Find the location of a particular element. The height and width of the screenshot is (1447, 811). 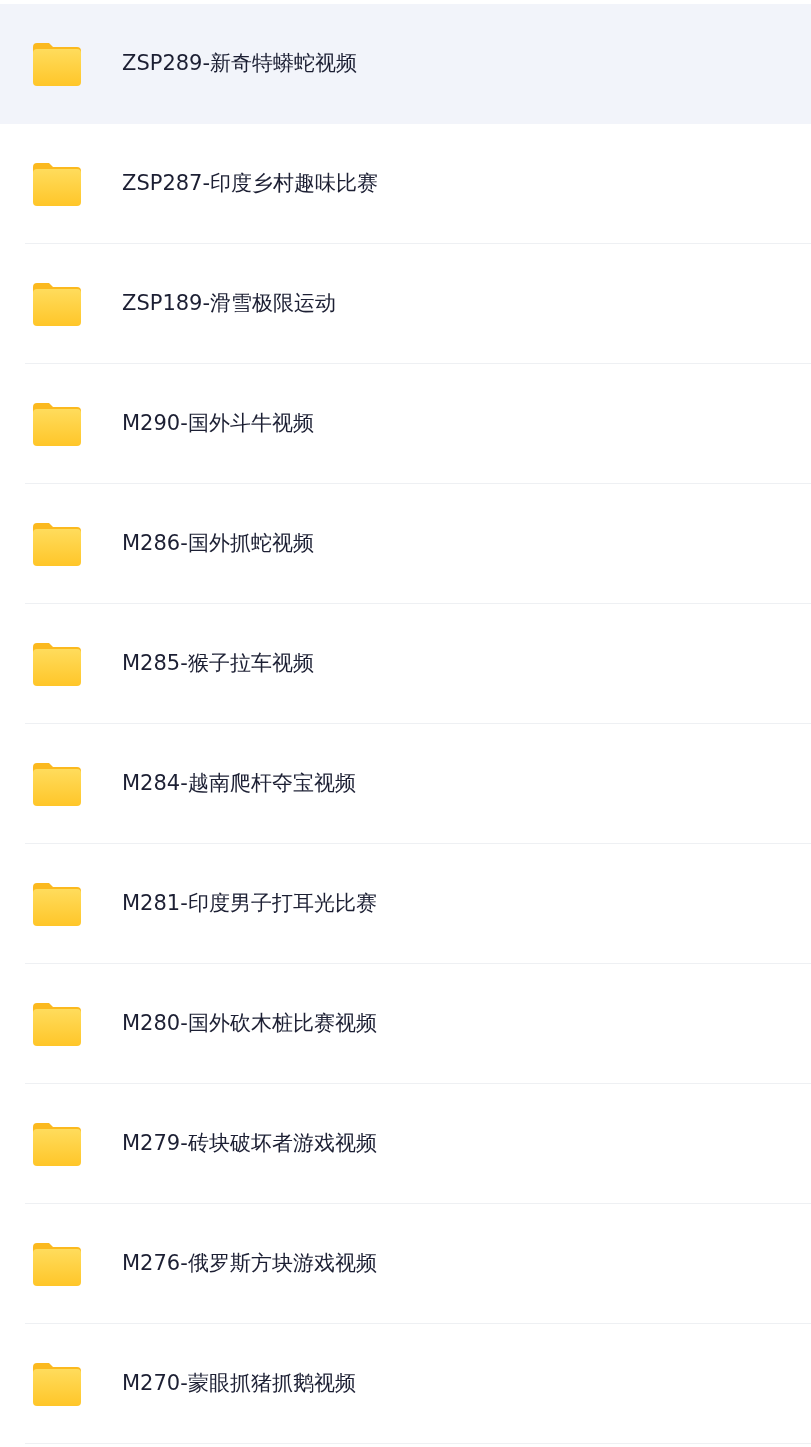

folder-name: M284-越南爬杆夺宝视频 is located at coordinates (239, 783).